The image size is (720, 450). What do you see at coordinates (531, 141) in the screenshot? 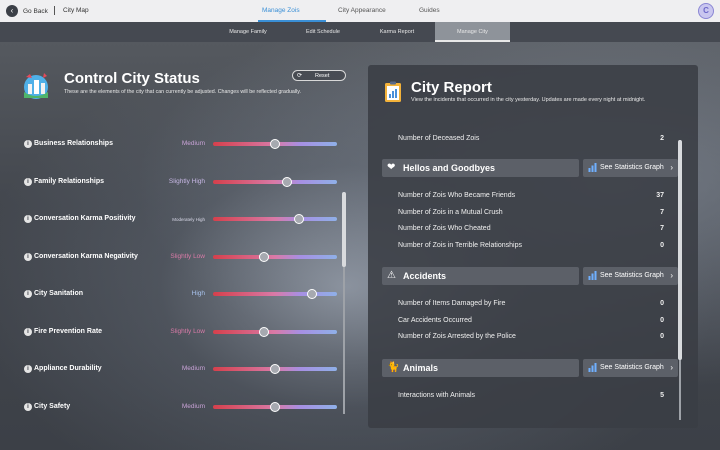
I see `deceased-row: Number of Deceased Zois 2` at bounding box center [531, 141].